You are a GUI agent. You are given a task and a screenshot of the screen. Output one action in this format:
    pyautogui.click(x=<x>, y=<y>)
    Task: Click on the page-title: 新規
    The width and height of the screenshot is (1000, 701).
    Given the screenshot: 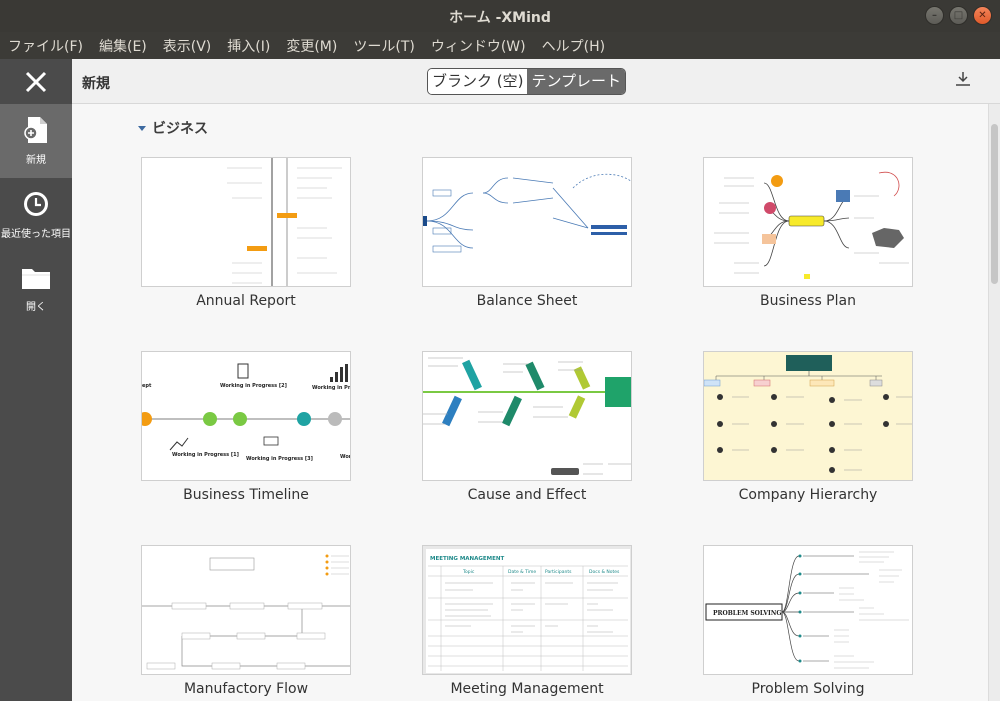 What is the action you would take?
    pyautogui.click(x=96, y=84)
    